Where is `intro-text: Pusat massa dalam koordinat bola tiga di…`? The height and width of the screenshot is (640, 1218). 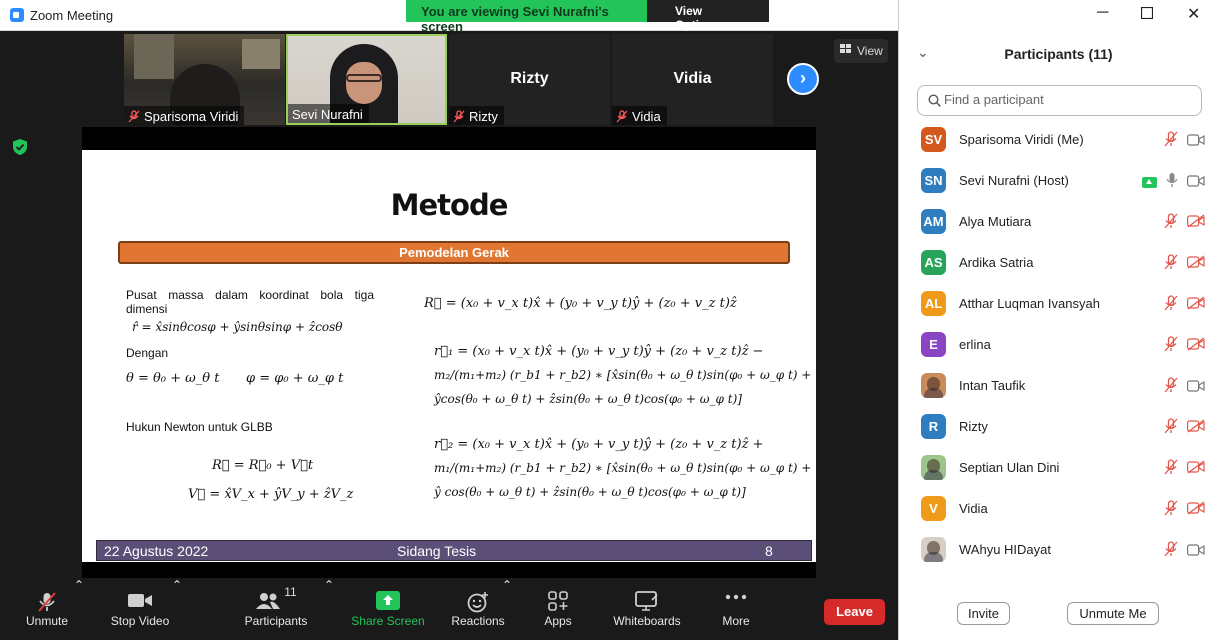
intro-text: Pusat massa dalam koordinat bola tiga di… is located at coordinates (250, 302).